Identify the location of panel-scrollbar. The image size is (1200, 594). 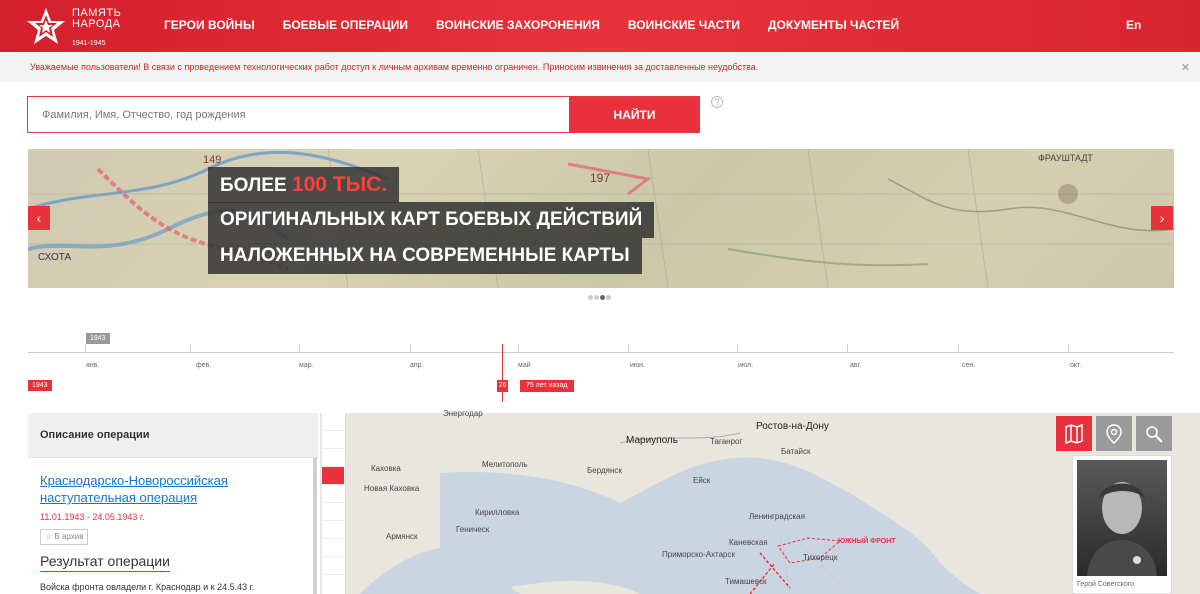
(315, 525).